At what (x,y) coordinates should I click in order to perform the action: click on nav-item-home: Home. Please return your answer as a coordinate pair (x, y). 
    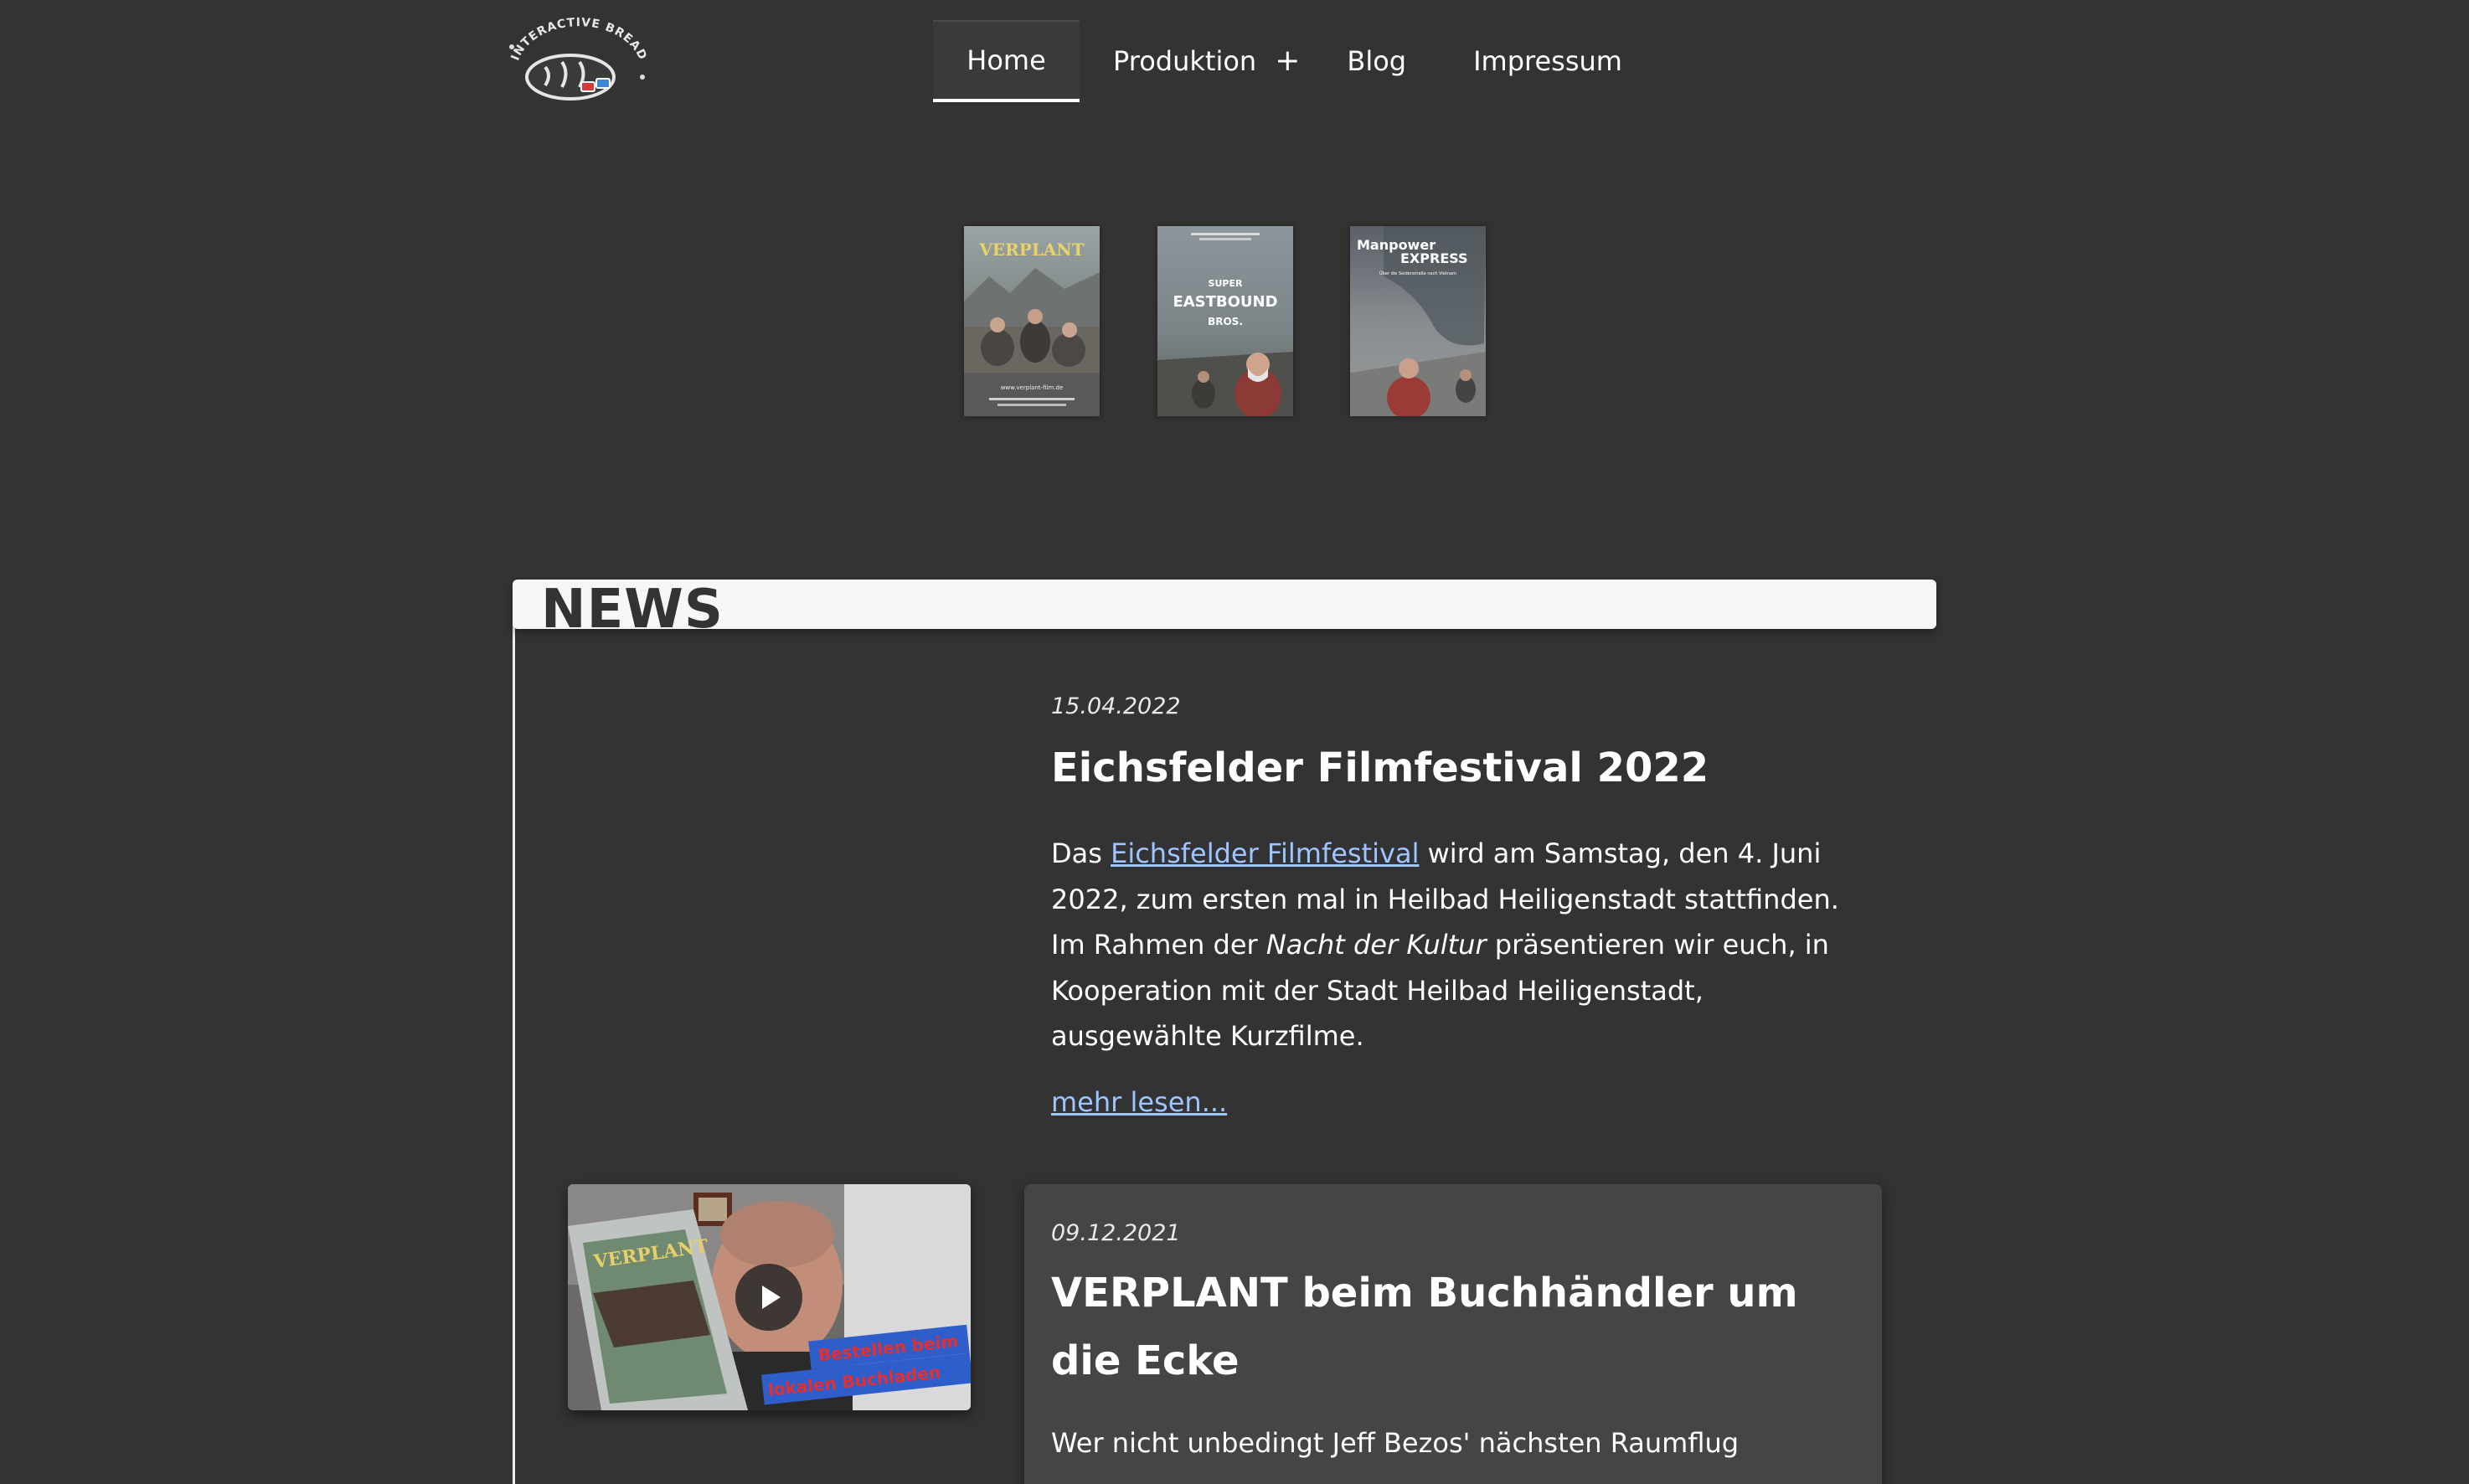
    Looking at the image, I should click on (1006, 61).